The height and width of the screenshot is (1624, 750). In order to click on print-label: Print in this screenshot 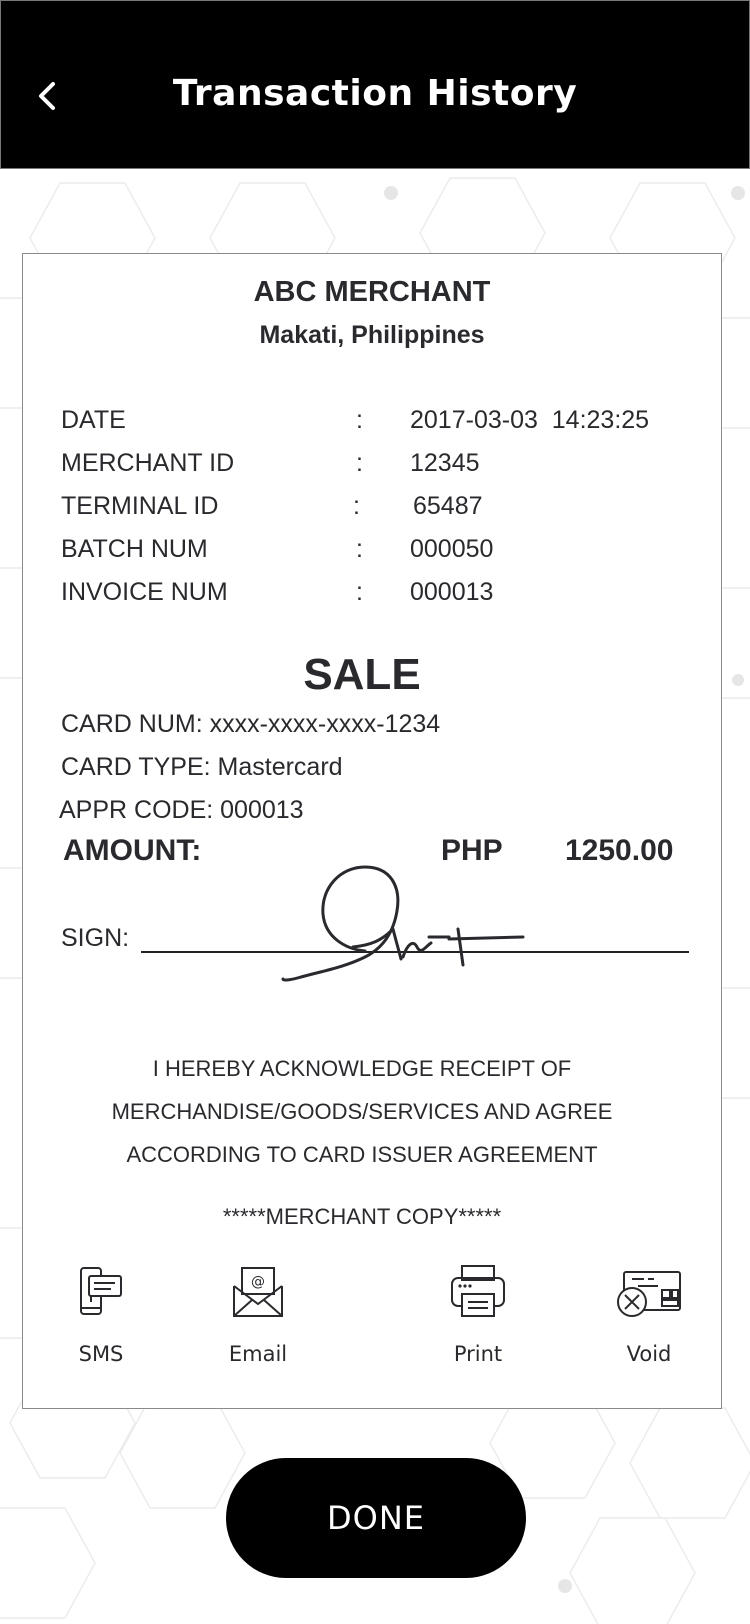, I will do `click(478, 1354)`.